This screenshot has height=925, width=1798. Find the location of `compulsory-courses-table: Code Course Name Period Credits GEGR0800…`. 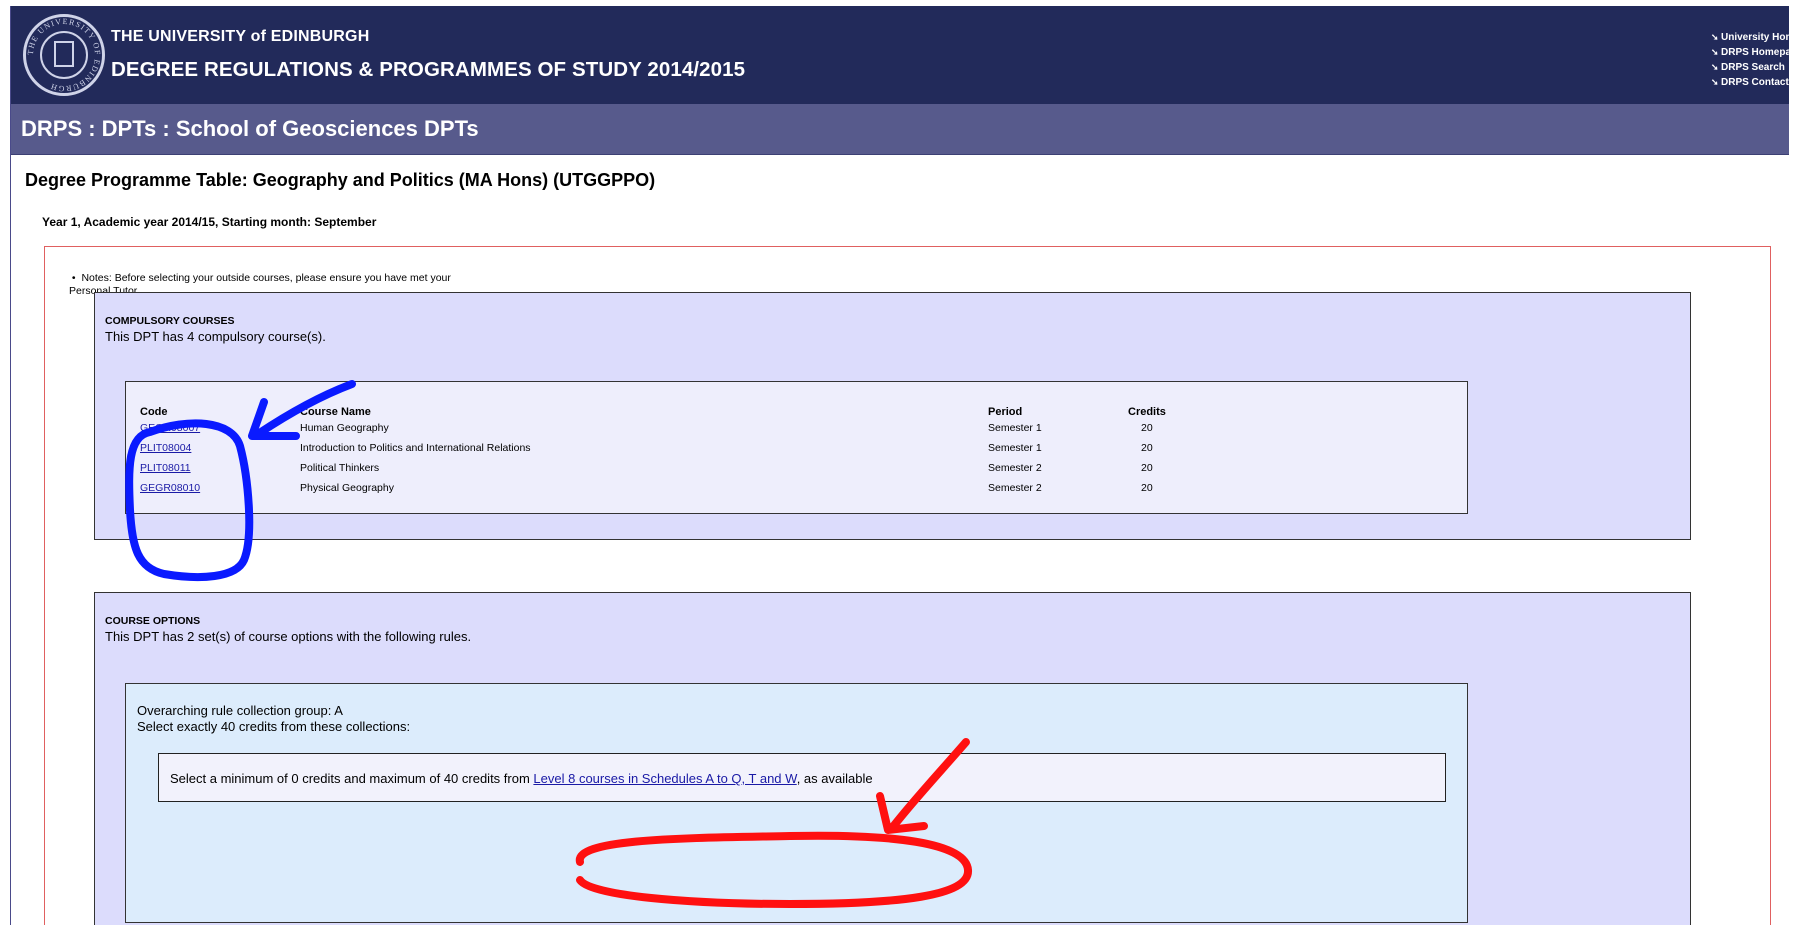

compulsory-courses-table: Code Course Name Period Credits GEGR0800… is located at coordinates (796, 447).